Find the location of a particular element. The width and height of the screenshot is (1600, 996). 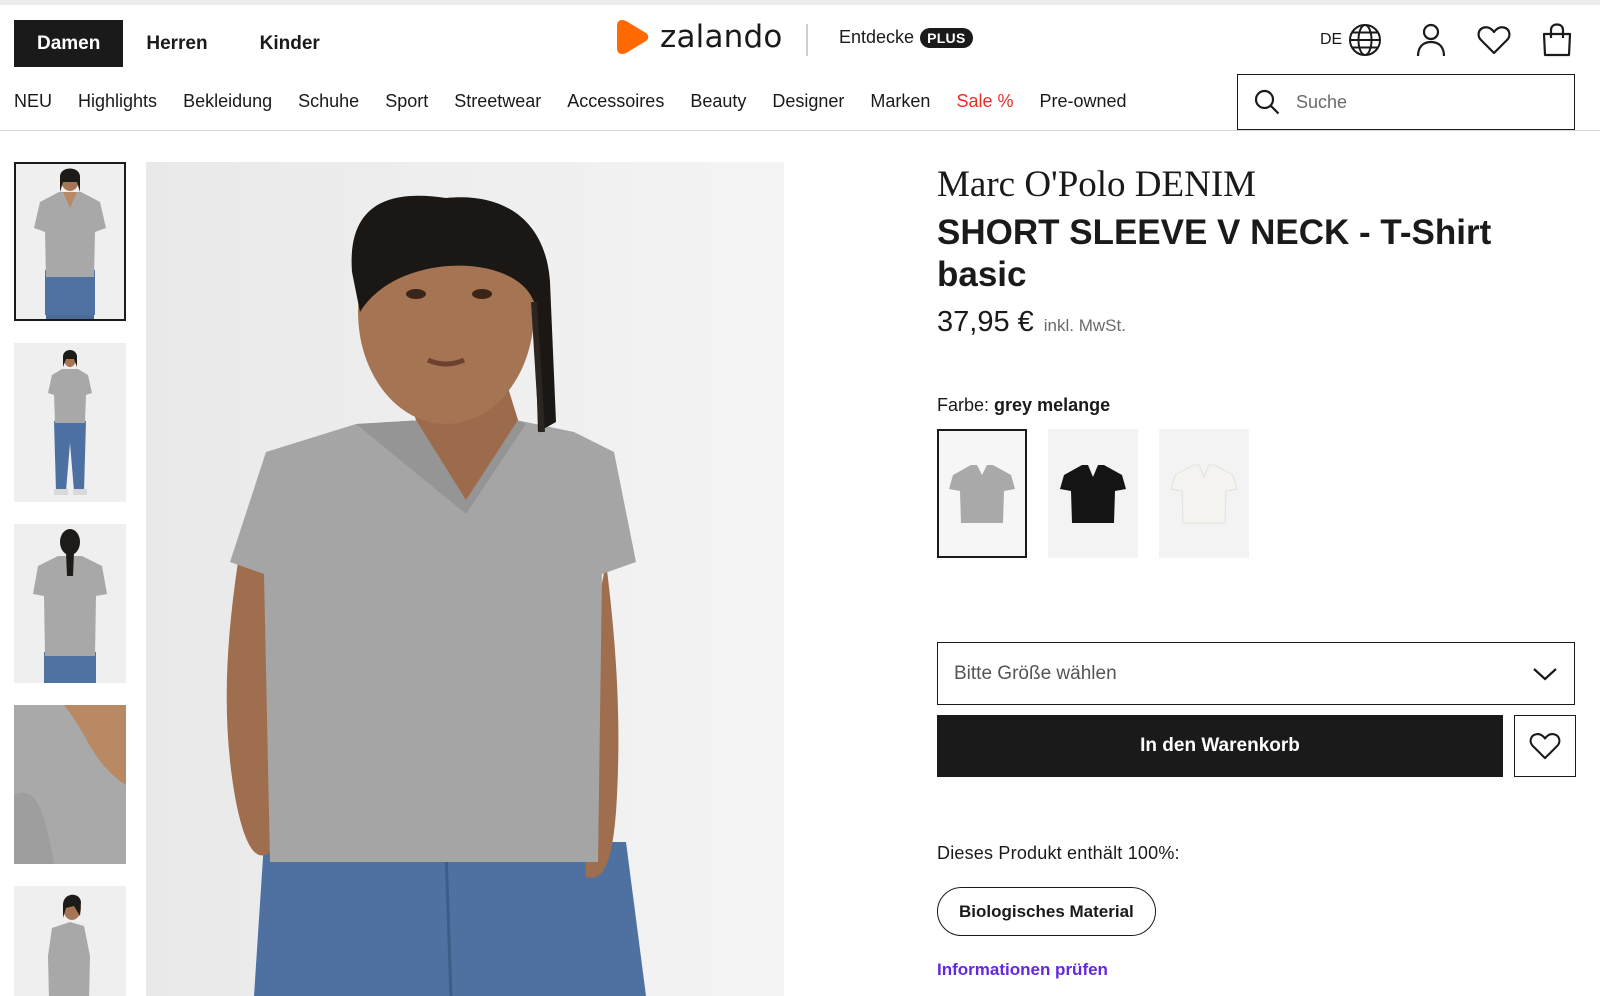

tab-herren: Herren is located at coordinates (176, 43).